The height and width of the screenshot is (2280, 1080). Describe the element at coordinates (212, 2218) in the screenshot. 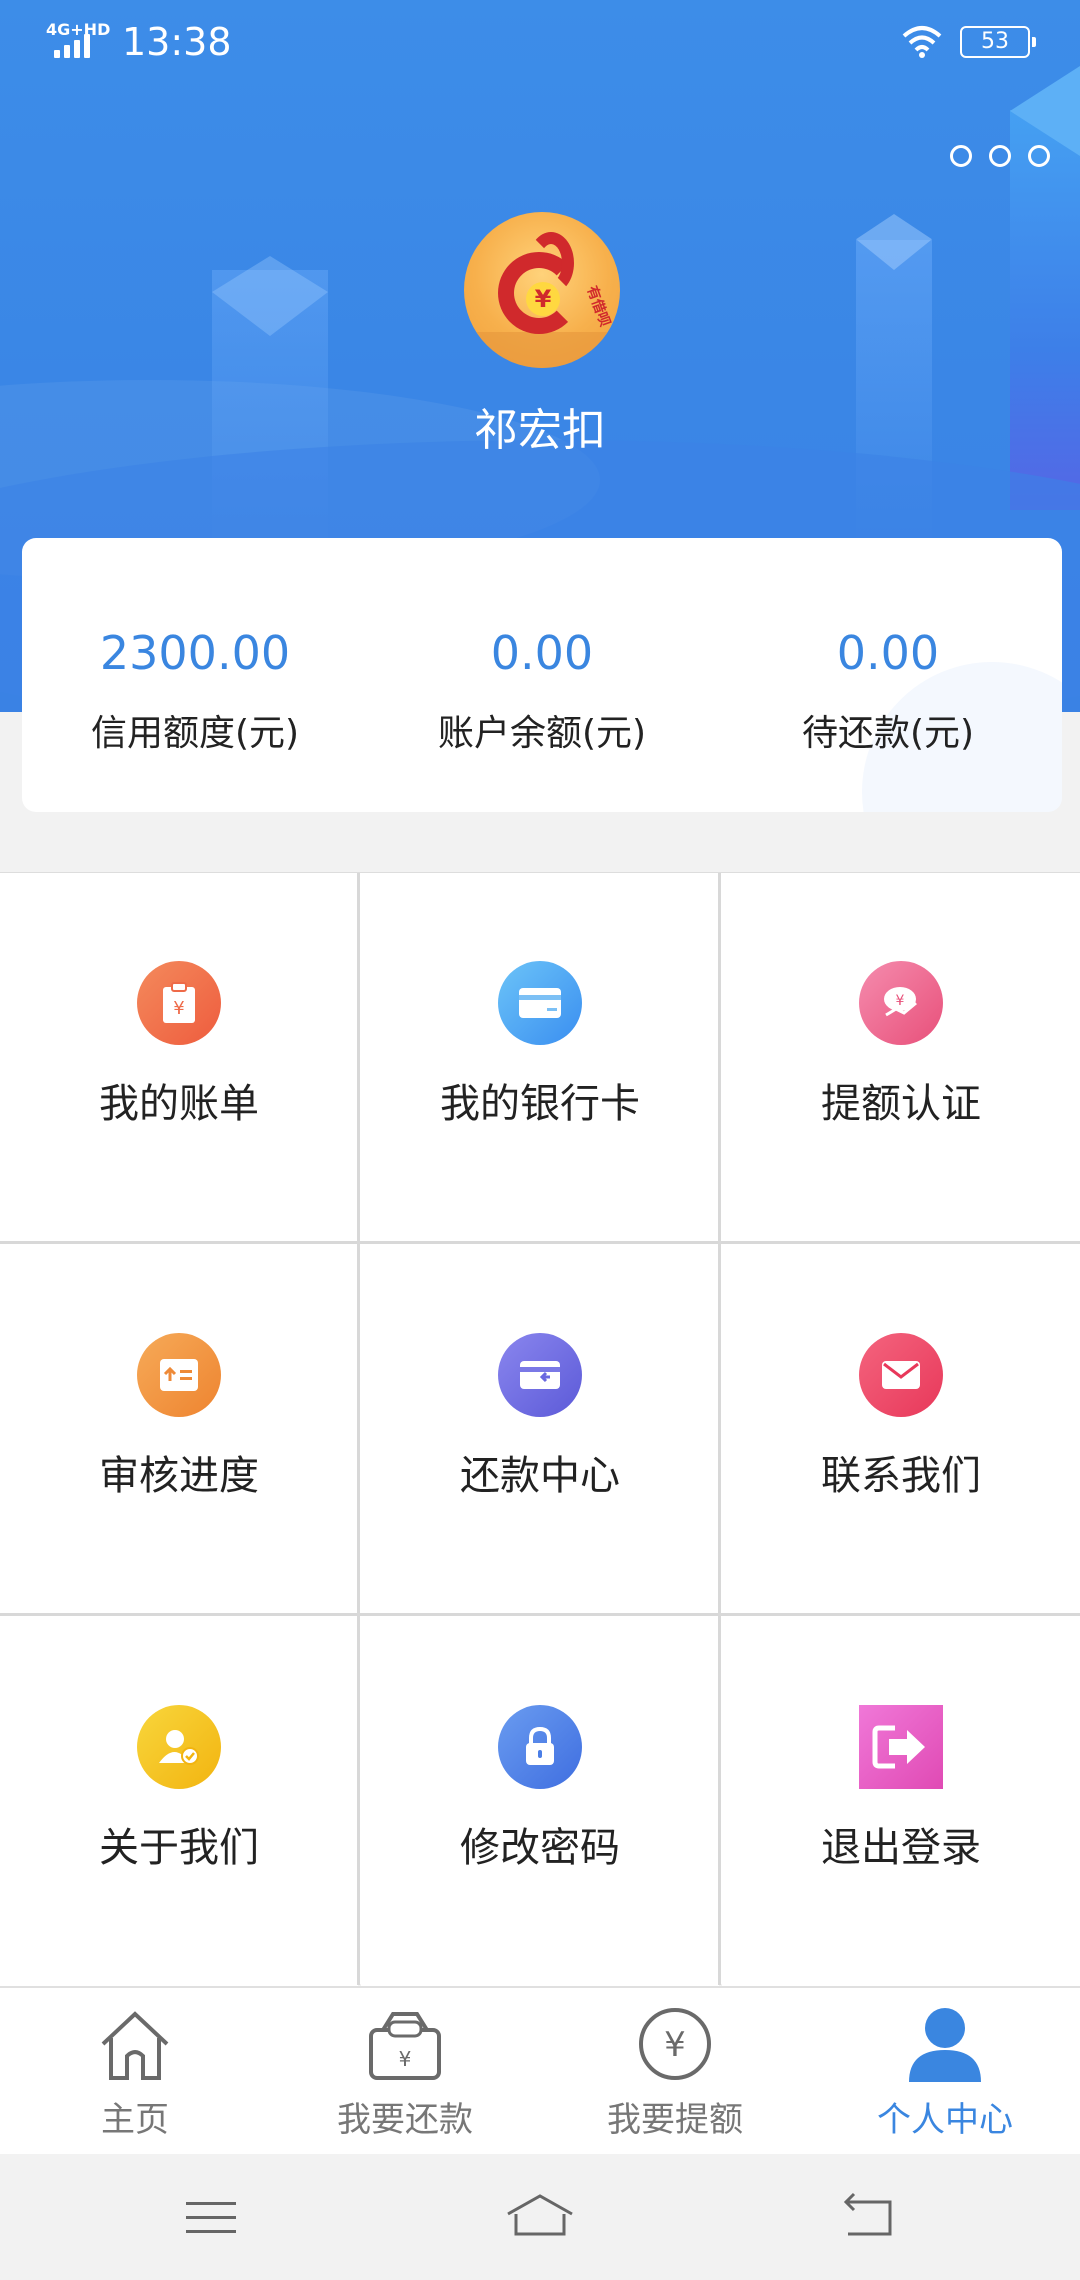

I see `menu-icon` at that location.